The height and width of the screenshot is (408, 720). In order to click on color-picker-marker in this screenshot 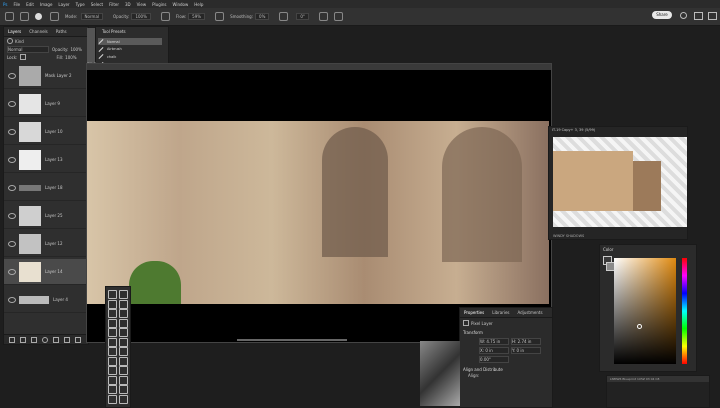, I will do `click(639, 326)`.